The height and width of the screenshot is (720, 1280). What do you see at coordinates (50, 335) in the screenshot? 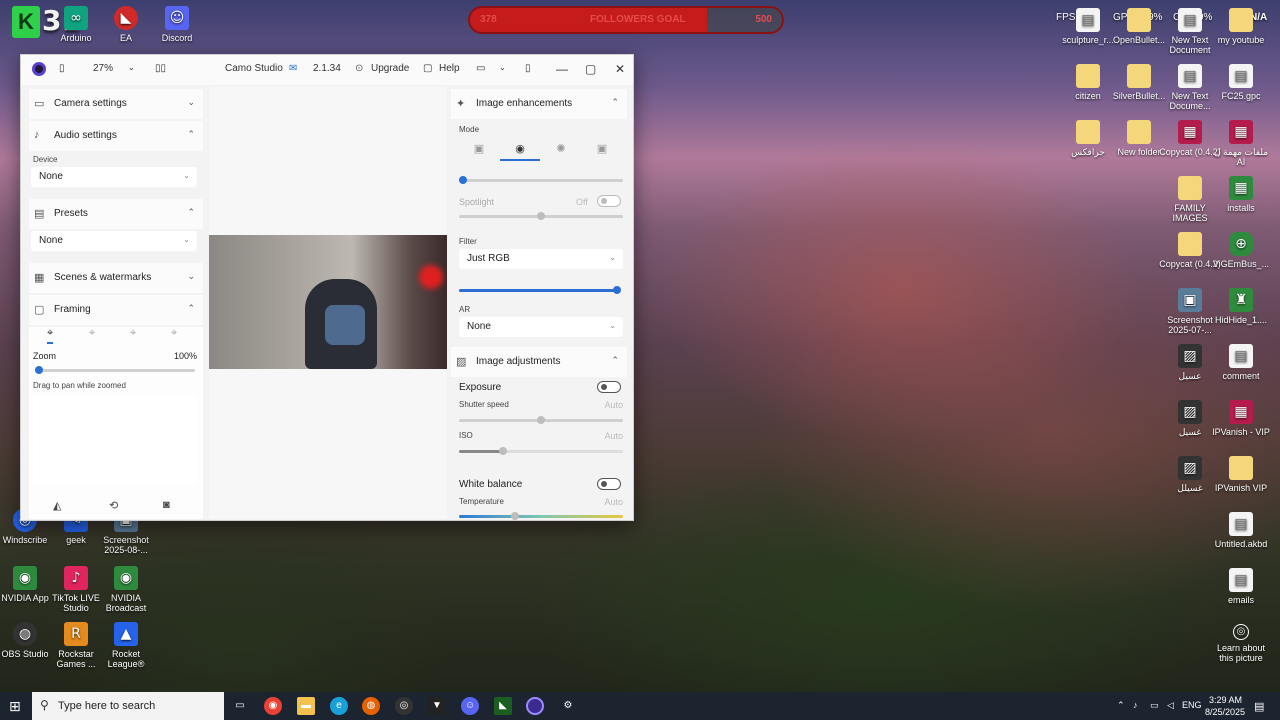
I see `framing-manual-icon: ⌖` at bounding box center [50, 335].